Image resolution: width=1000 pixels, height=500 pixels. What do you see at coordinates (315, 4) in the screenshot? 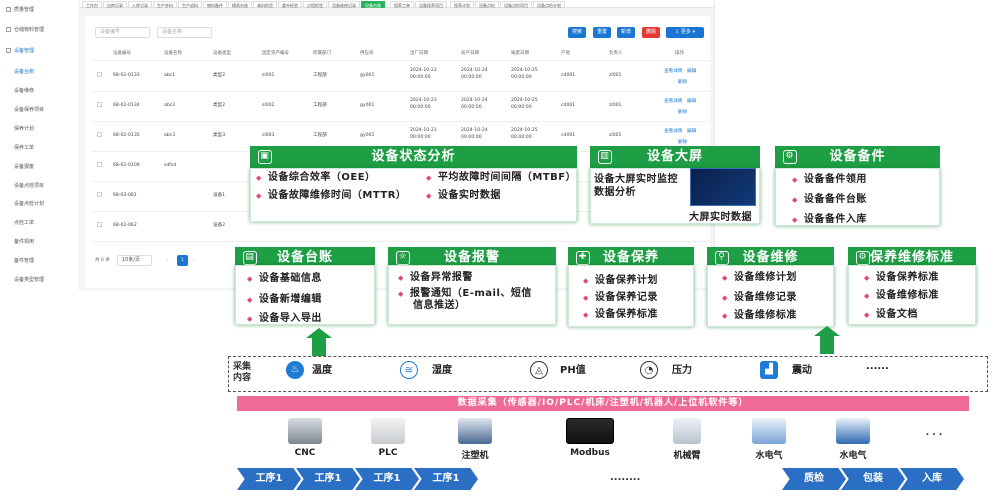
I see `tab-9: 过程检验` at bounding box center [315, 4].